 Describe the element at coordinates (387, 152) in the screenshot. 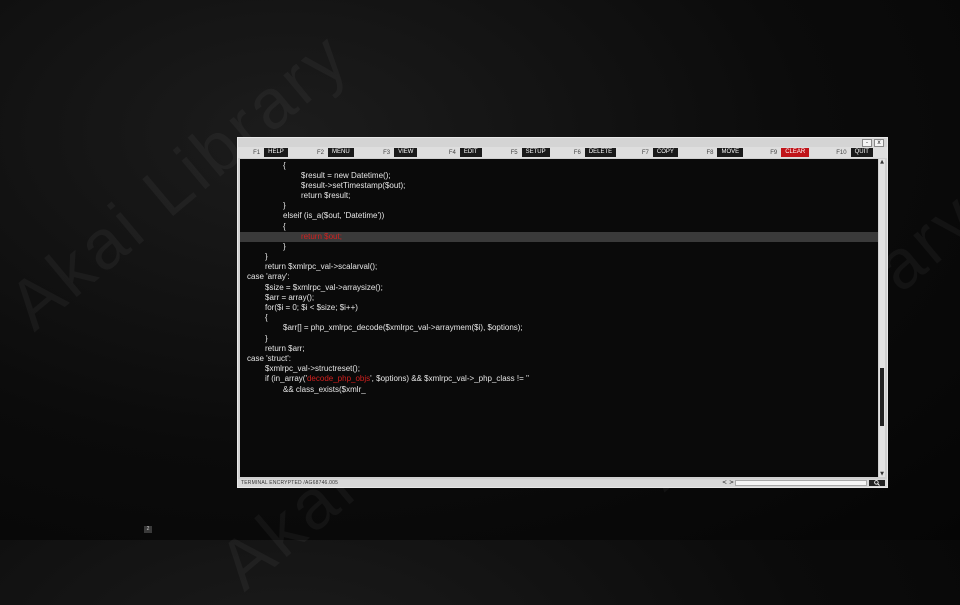

I see `fkey-number: F3` at that location.